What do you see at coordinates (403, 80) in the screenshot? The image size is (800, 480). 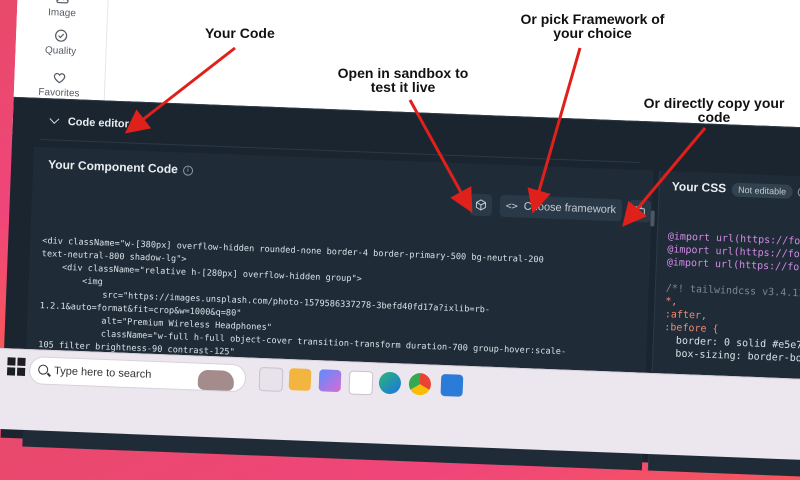 I see `annotation-sandbox: Open in sandbox to test it live` at bounding box center [403, 80].